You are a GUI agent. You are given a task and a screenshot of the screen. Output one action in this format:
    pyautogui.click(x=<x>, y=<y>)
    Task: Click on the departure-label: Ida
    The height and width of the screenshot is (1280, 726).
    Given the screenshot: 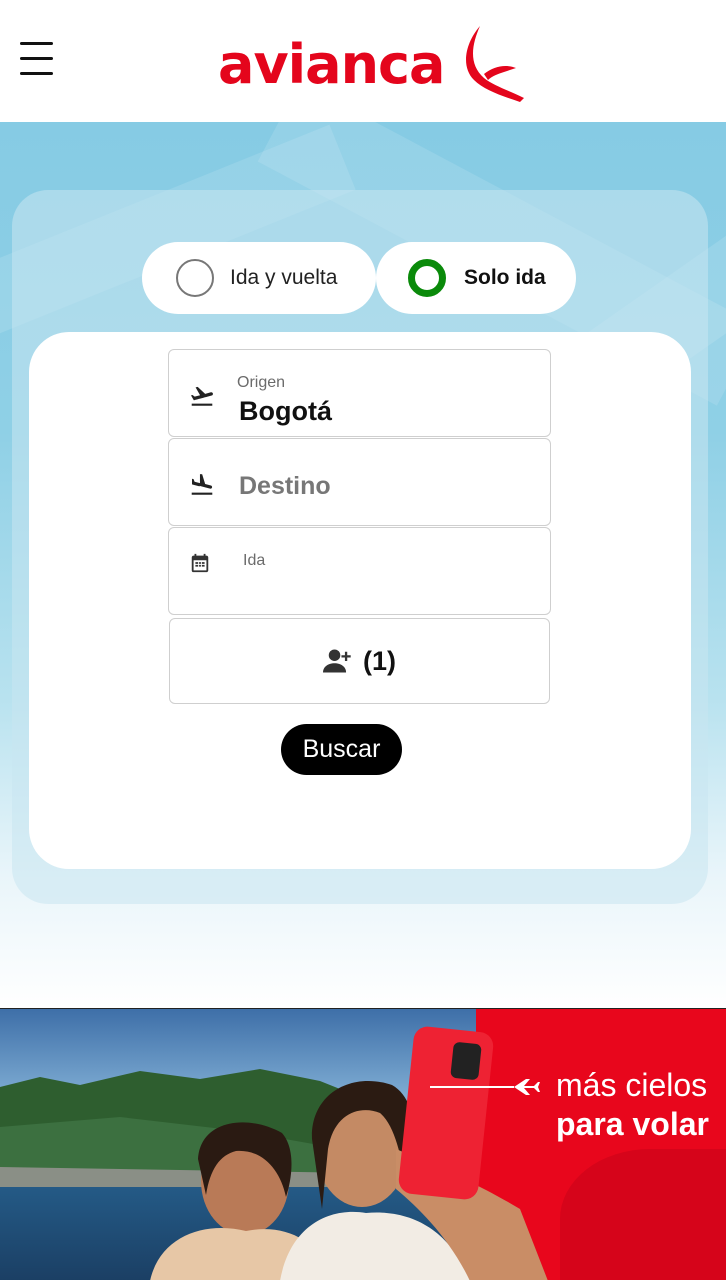 What is the action you would take?
    pyautogui.click(x=254, y=560)
    